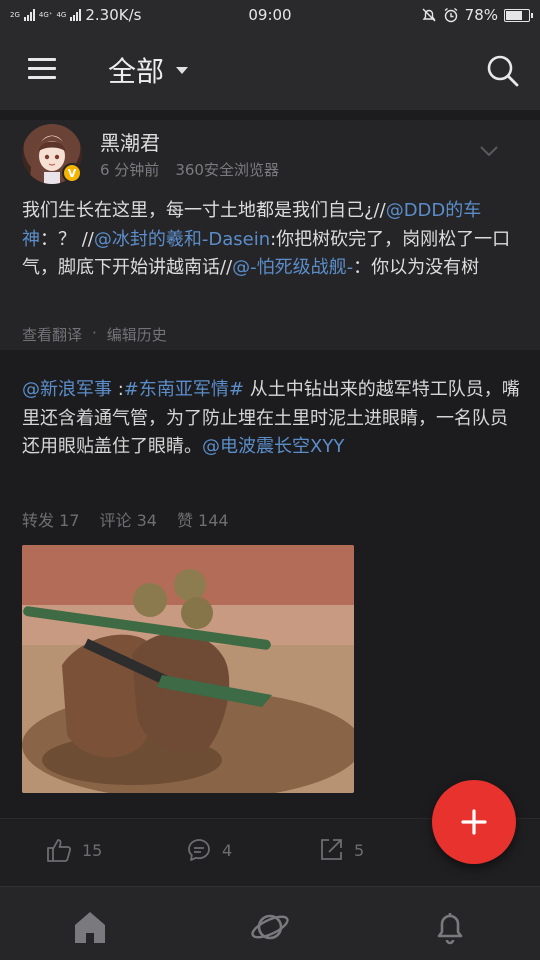  I want to click on battery-icon, so click(518, 15).